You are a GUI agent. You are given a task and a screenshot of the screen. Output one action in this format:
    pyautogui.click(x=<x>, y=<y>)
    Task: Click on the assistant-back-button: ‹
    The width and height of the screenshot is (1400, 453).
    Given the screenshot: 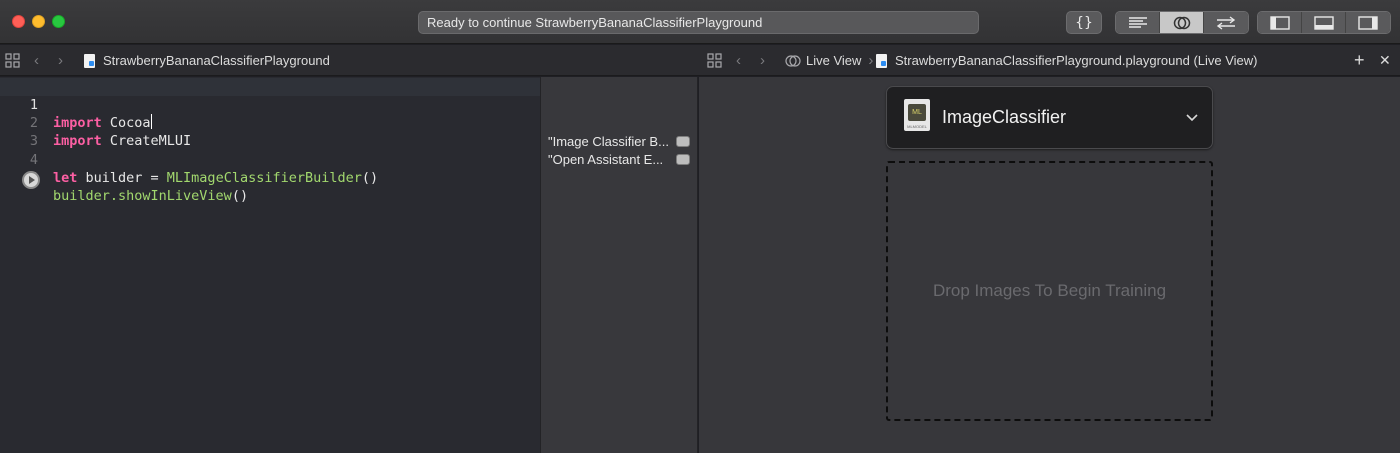 What is the action you would take?
    pyautogui.click(x=738, y=60)
    